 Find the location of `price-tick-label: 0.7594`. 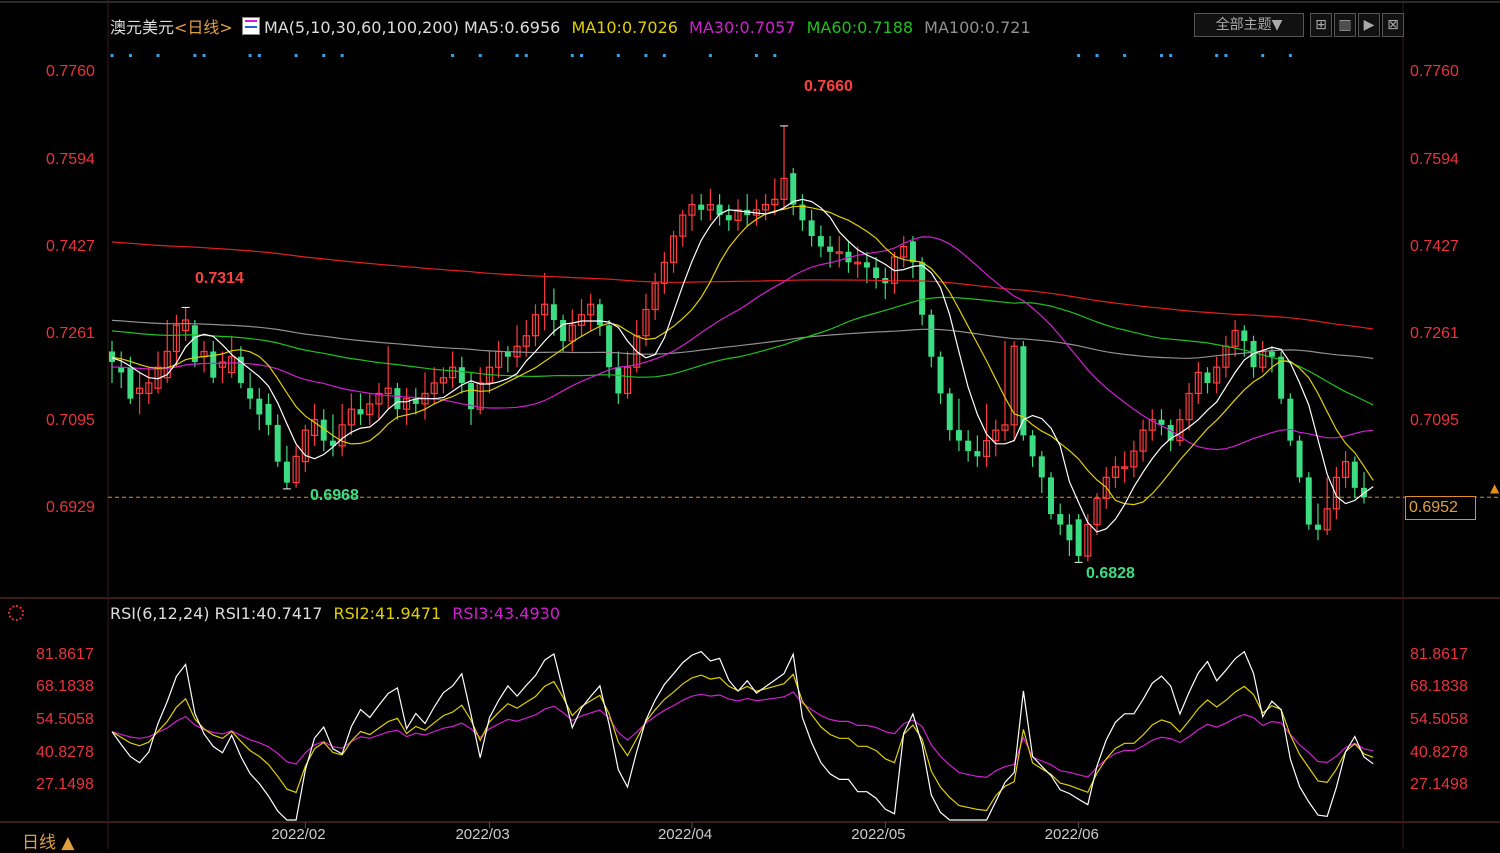

price-tick-label: 0.7594 is located at coordinates (1434, 159).